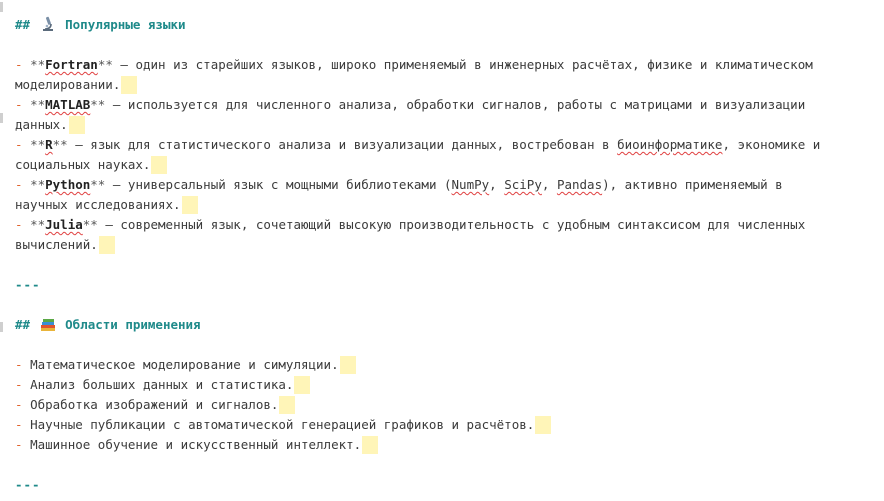 This screenshot has width=884, height=501. I want to click on list-item-continuation: социальных науках., so click(445, 165).